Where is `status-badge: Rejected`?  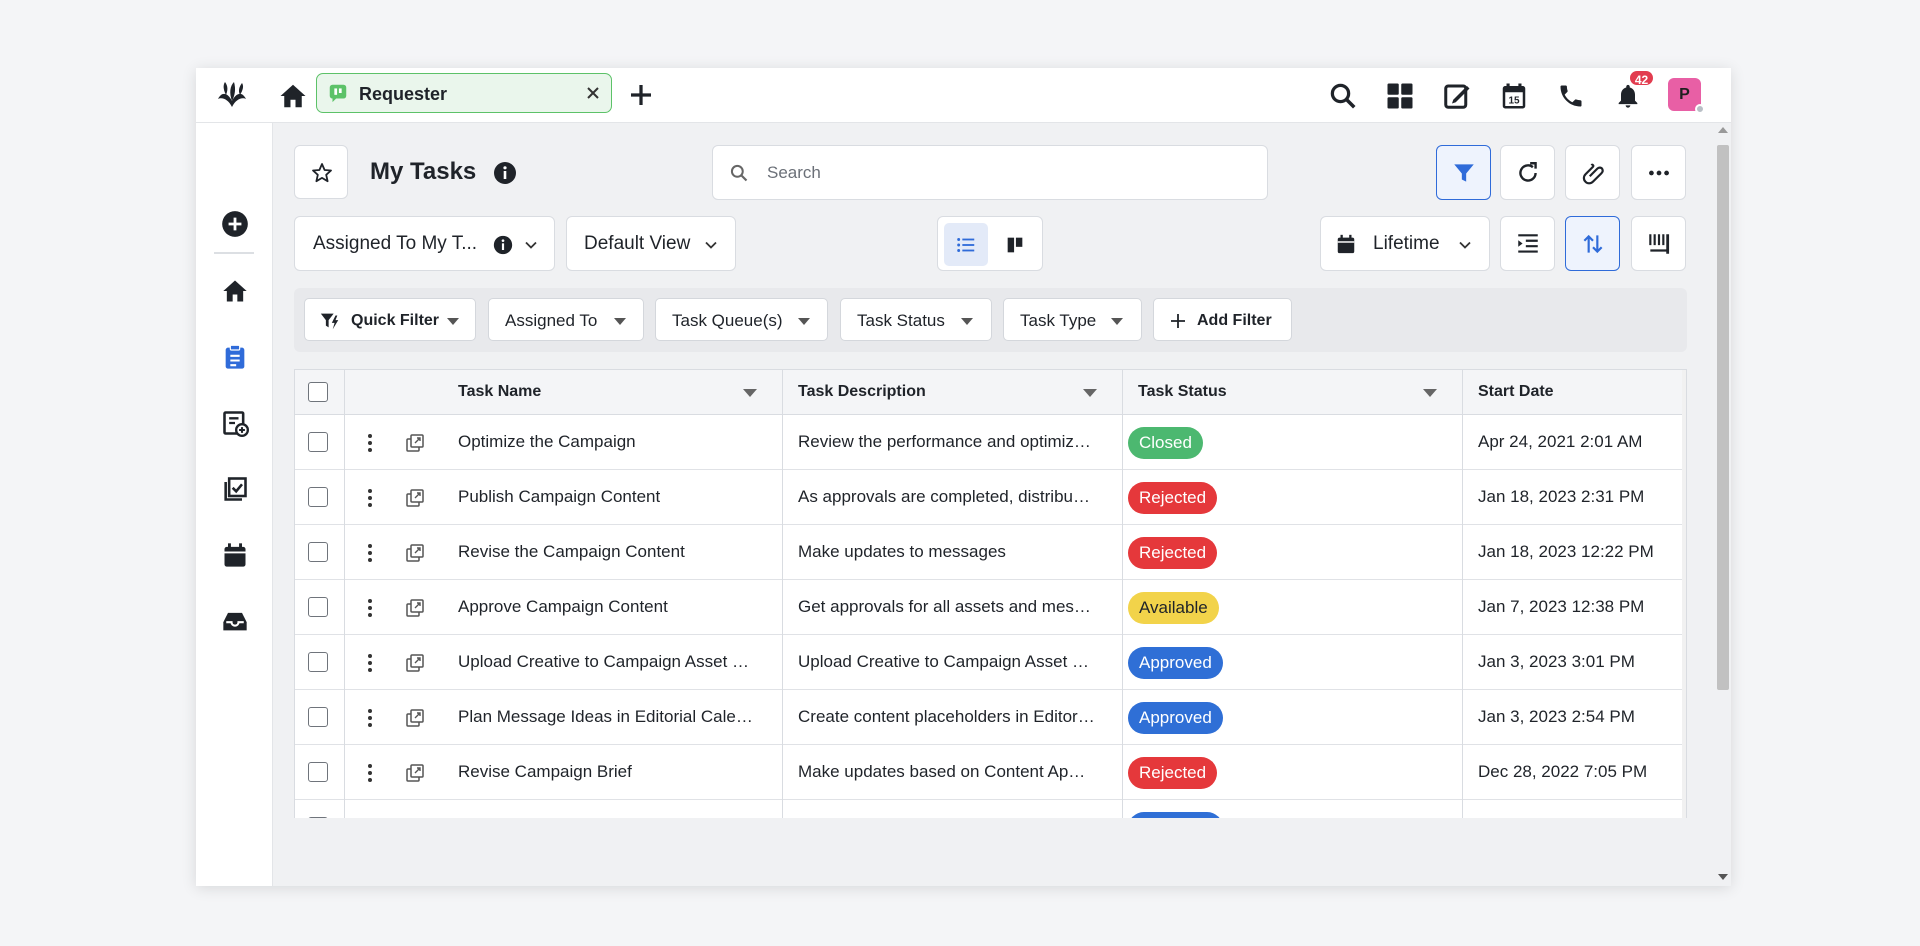
status-badge: Rejected is located at coordinates (1173, 553).